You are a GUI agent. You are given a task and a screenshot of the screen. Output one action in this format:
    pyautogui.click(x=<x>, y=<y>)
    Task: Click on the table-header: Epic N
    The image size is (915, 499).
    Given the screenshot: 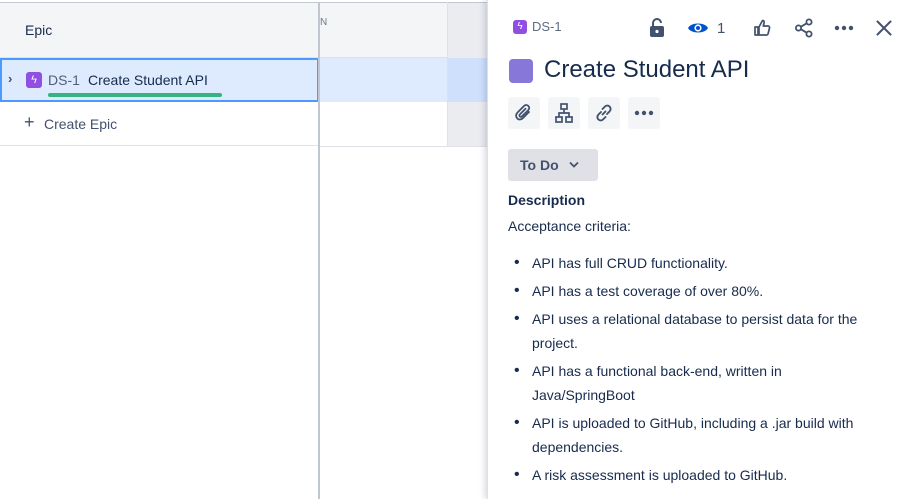 What is the action you would take?
    pyautogui.click(x=243, y=30)
    